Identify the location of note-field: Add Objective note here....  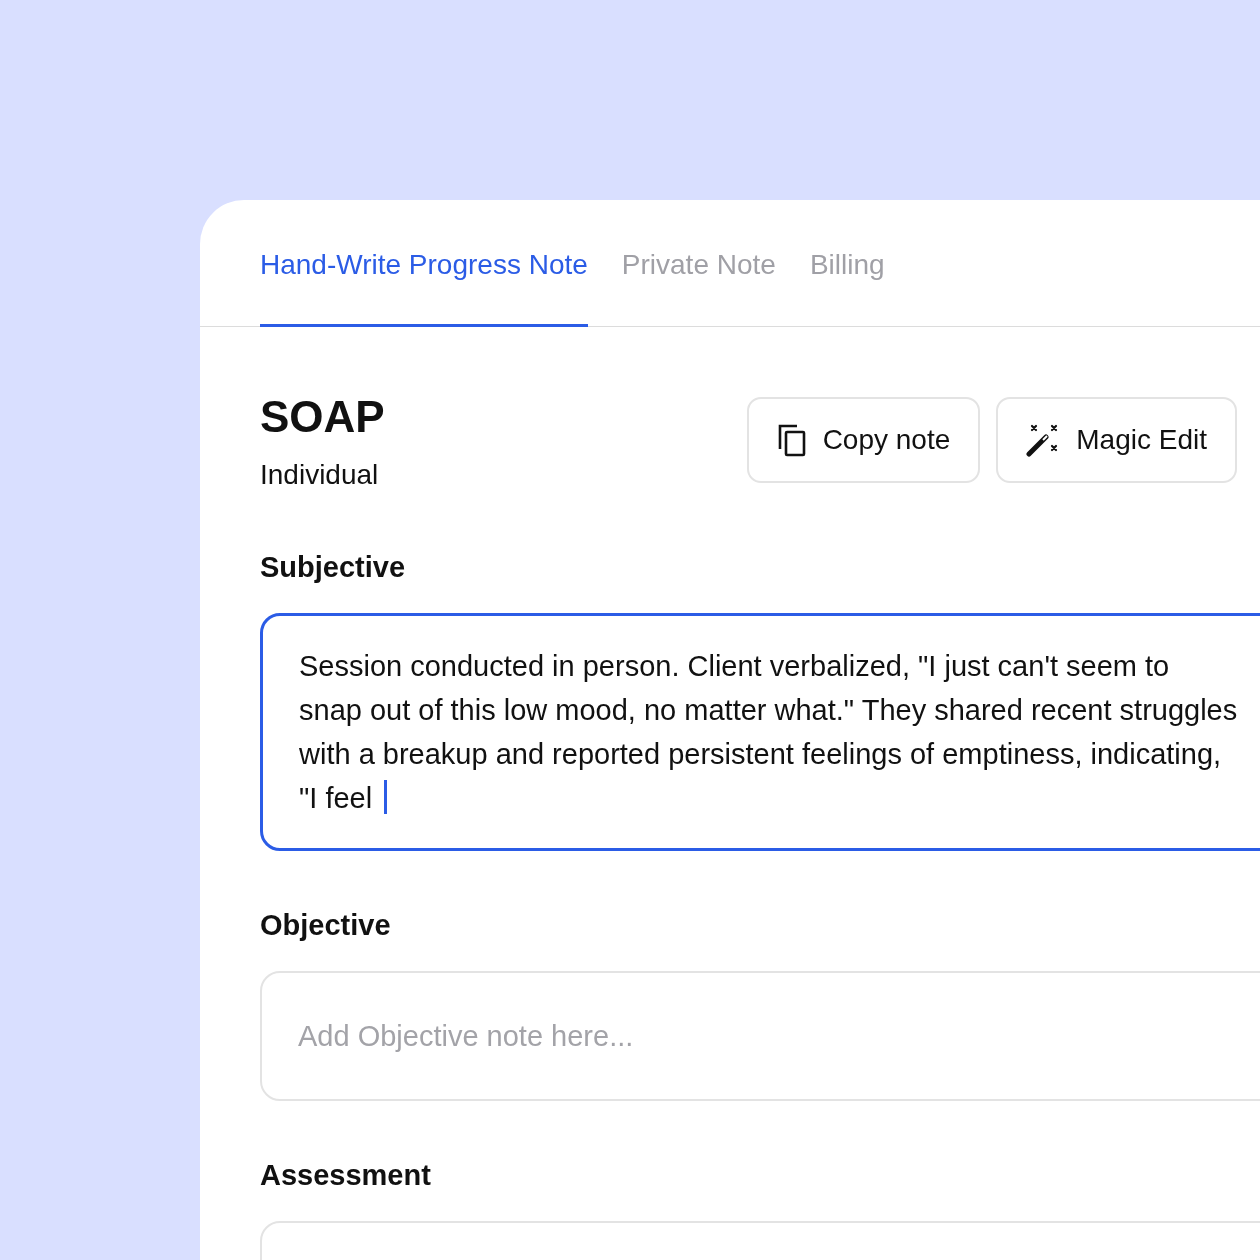
(760, 1036).